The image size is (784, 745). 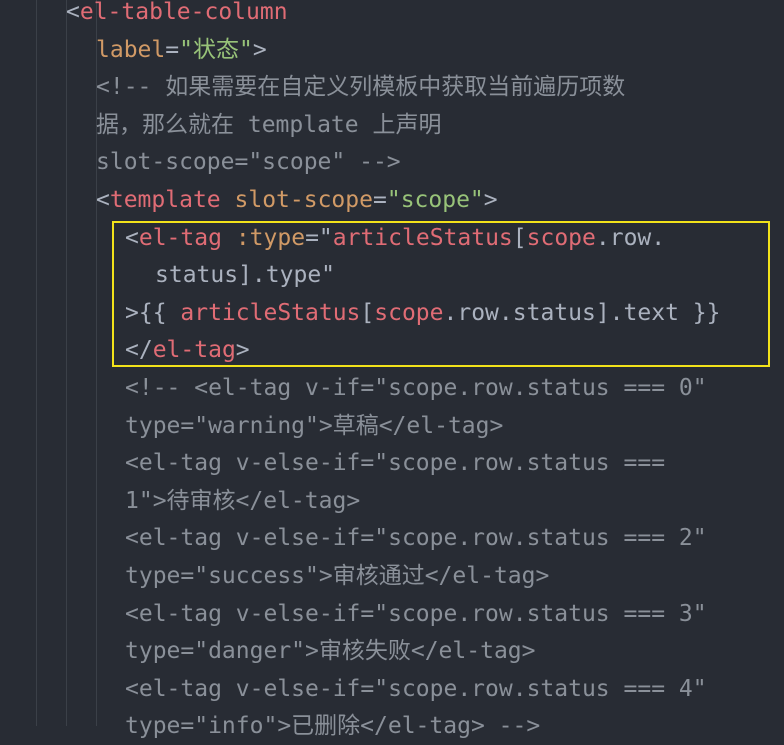 I want to click on code-token: "状态", so click(x=216, y=49).